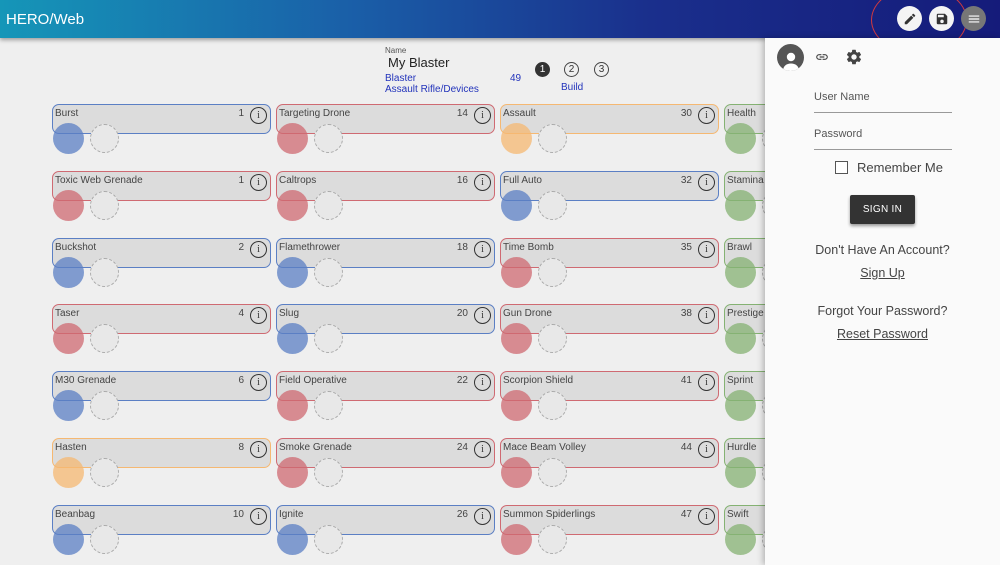 The width and height of the screenshot is (1000, 565). Describe the element at coordinates (882, 273) in the screenshot. I see `sign-up-link: Sign Up` at that location.